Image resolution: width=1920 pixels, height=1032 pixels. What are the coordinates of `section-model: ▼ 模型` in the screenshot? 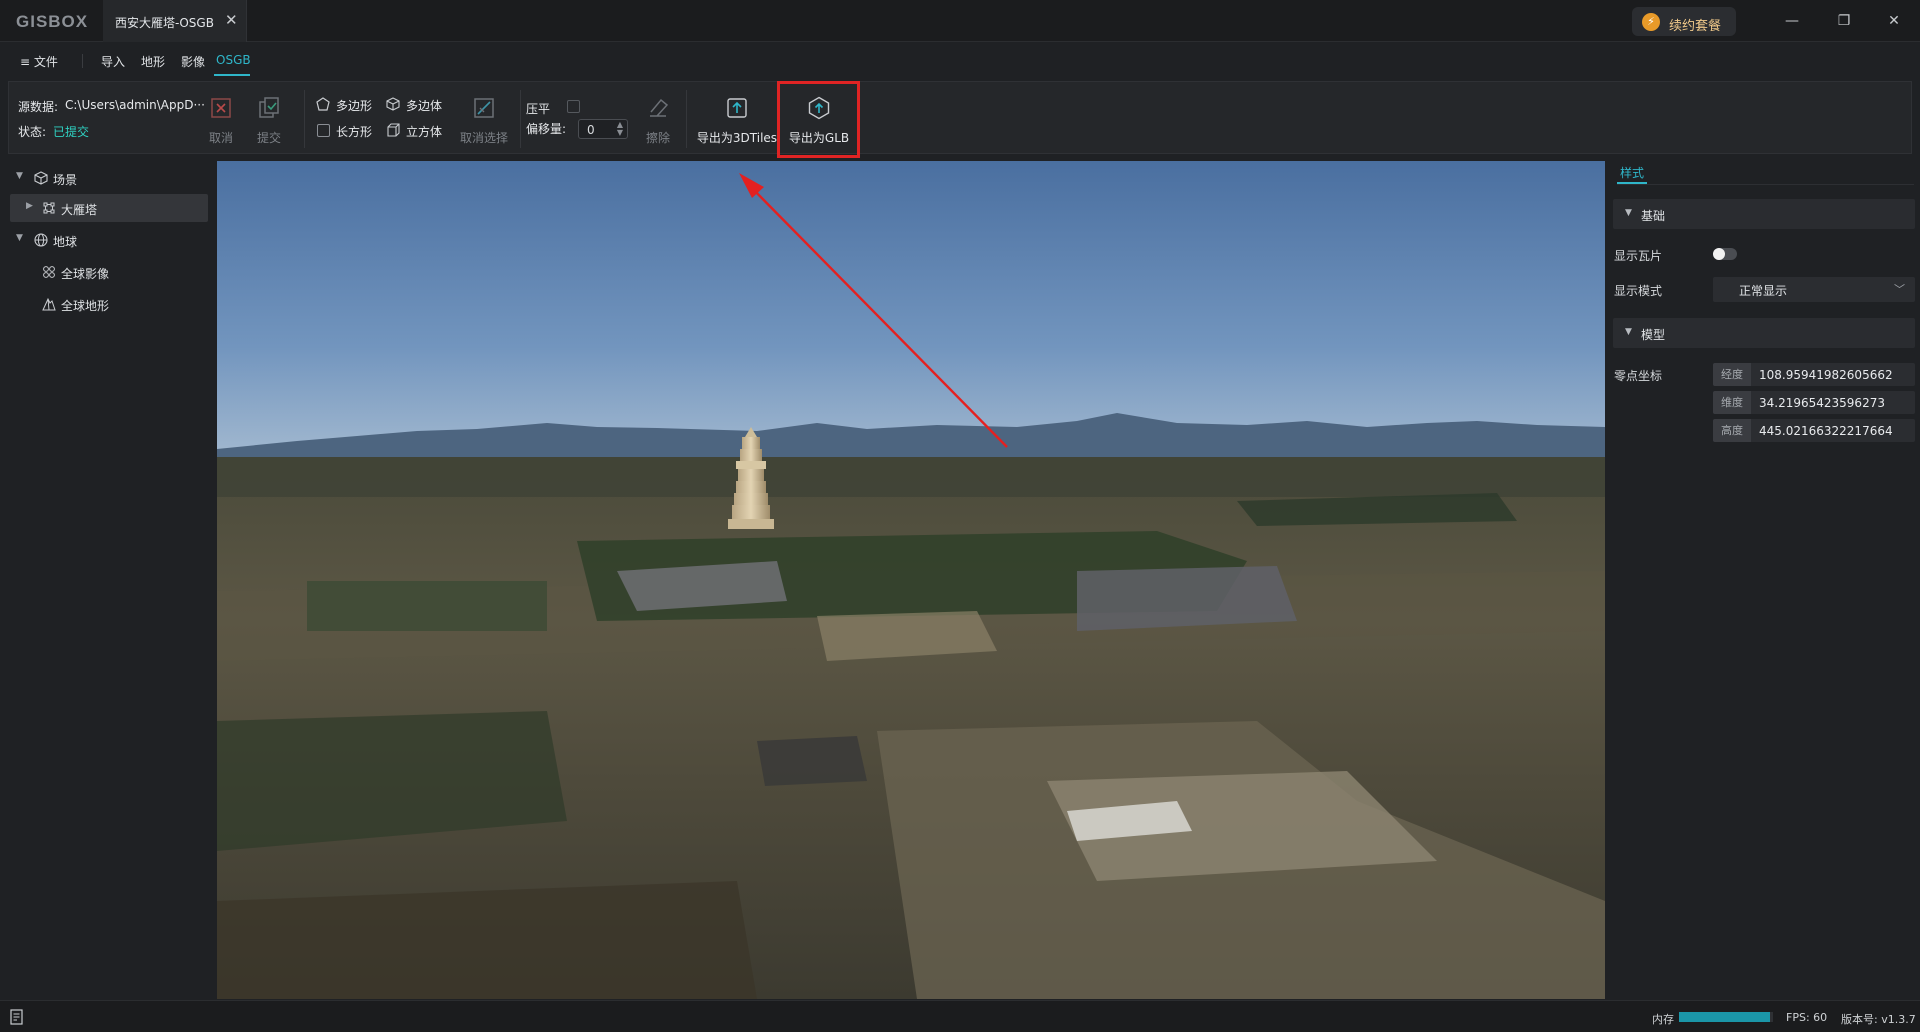 It's located at (1764, 333).